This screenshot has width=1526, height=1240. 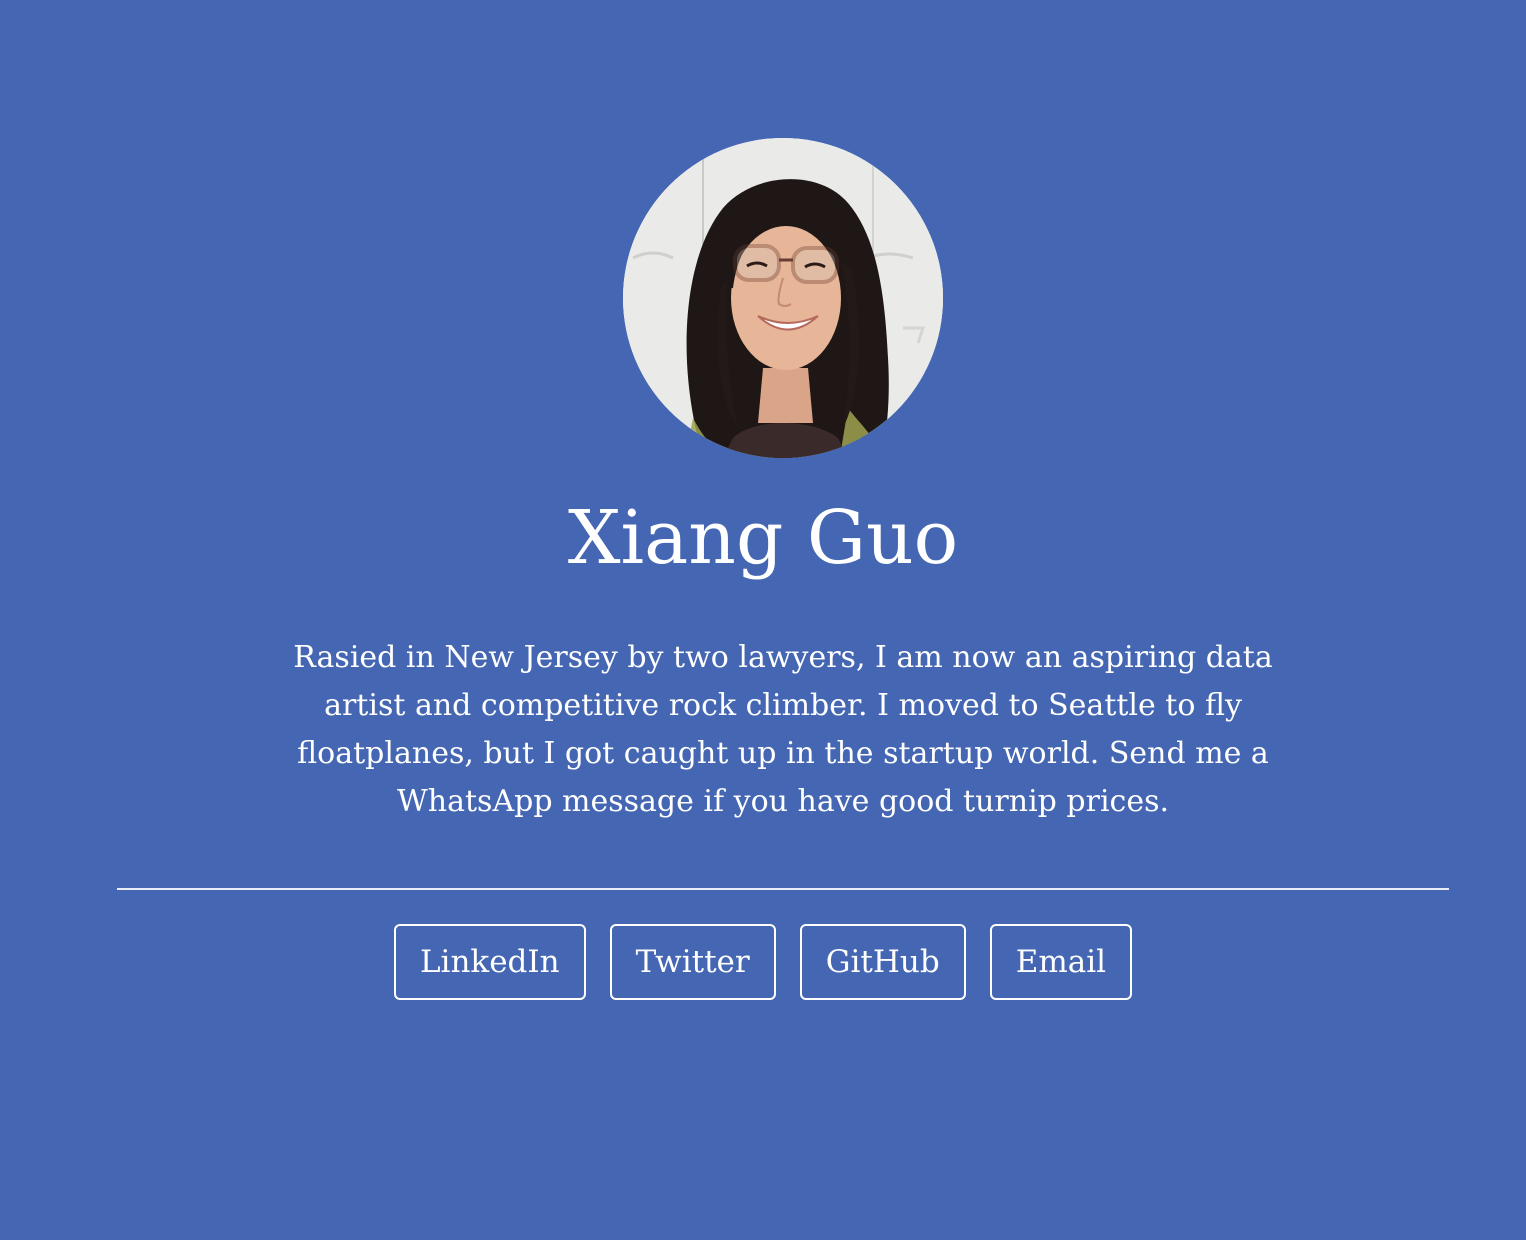 What do you see at coordinates (882, 962) in the screenshot?
I see `github-button: GitHub` at bounding box center [882, 962].